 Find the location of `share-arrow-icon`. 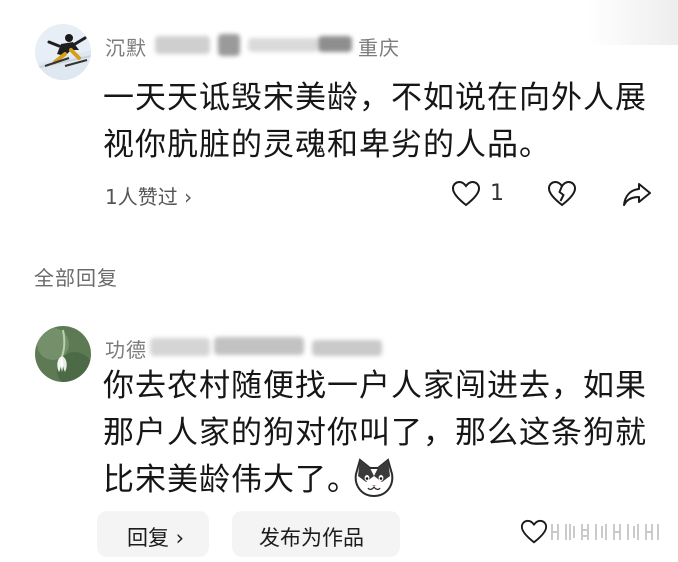

share-arrow-icon is located at coordinates (637, 194).